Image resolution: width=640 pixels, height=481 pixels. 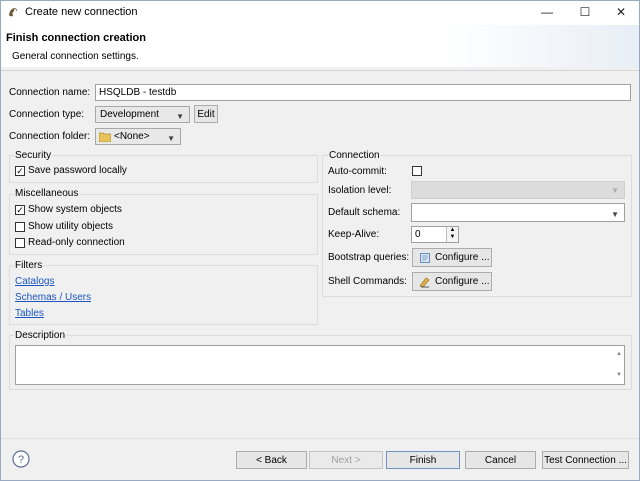 I want to click on window-title: Create new connection, so click(x=81, y=12).